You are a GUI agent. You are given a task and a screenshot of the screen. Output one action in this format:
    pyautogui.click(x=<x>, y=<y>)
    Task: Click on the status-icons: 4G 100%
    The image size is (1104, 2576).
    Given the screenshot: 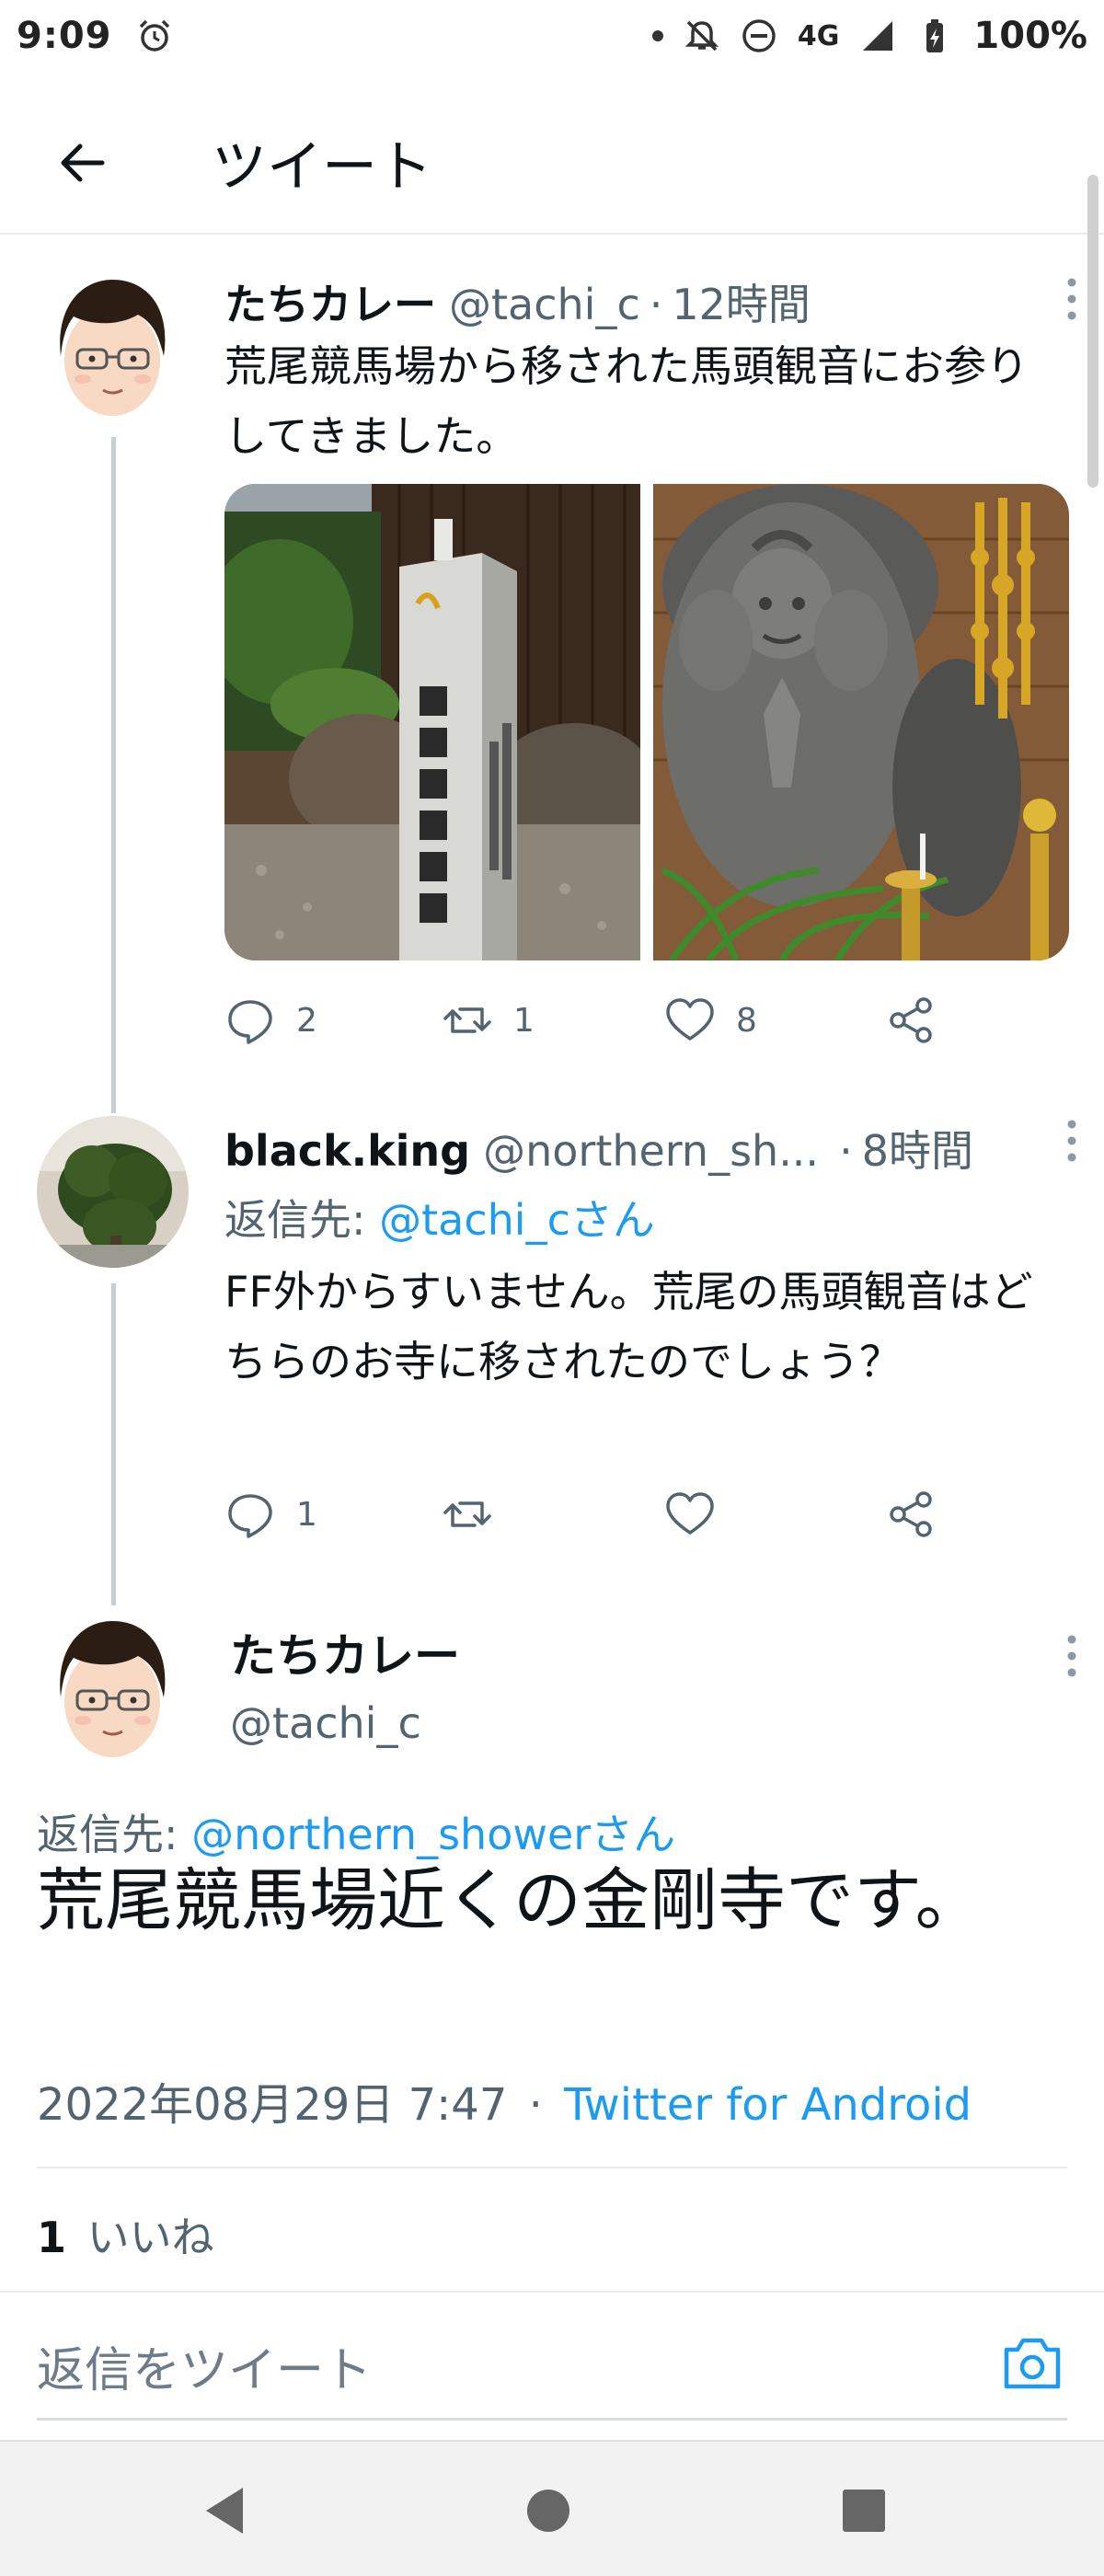 What is the action you would take?
    pyautogui.click(x=869, y=36)
    